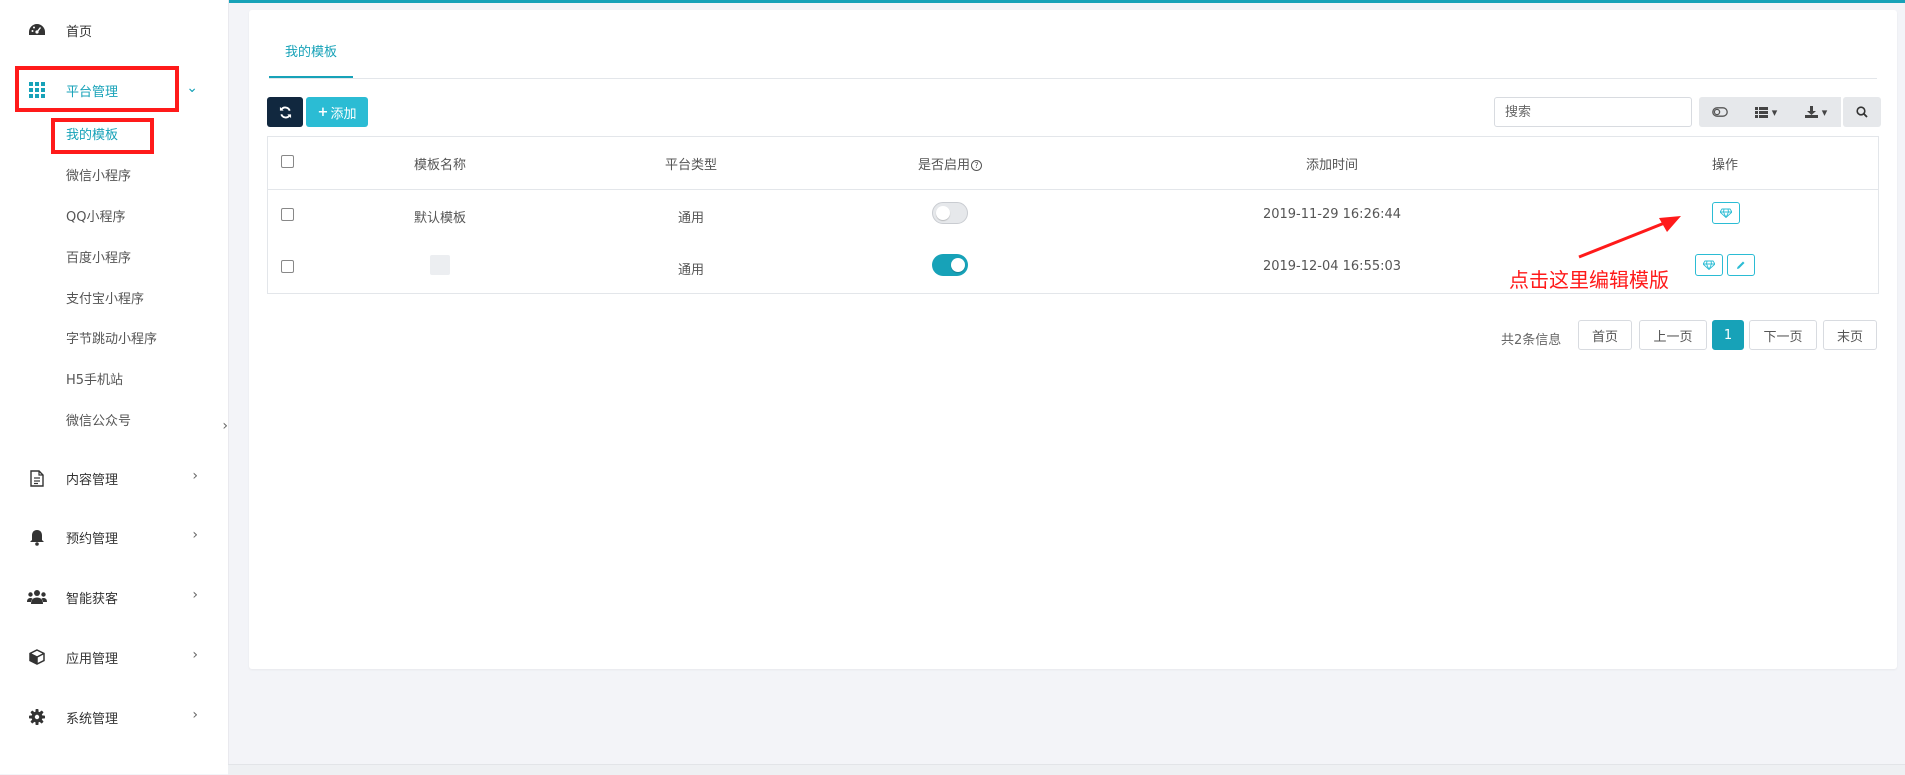  I want to click on page-prev-button: 上一页, so click(1673, 335).